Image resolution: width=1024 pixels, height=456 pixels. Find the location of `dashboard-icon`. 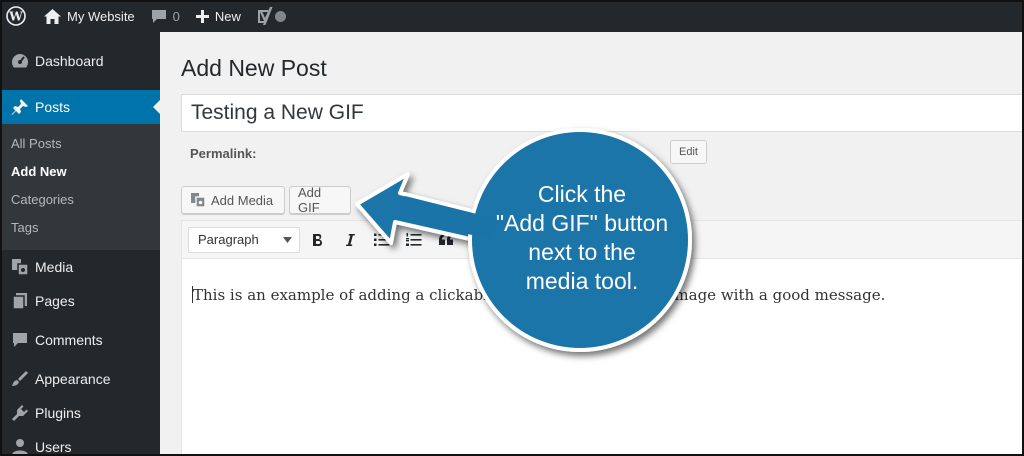

dashboard-icon is located at coordinates (20, 61).